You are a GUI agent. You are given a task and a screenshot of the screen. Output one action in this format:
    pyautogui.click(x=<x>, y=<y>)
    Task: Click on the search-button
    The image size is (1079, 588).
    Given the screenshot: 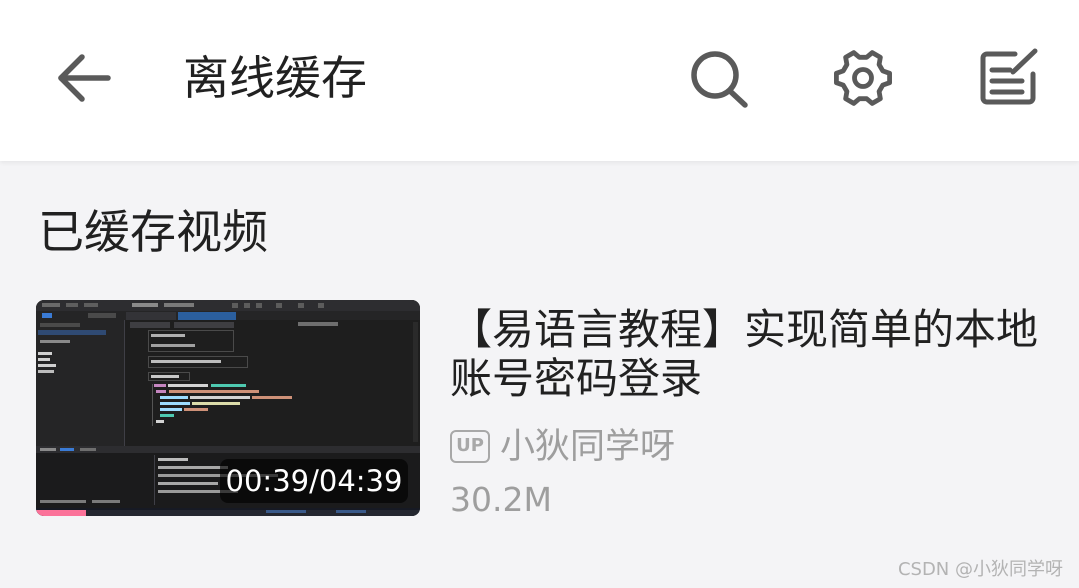 What is the action you would take?
    pyautogui.click(x=719, y=78)
    